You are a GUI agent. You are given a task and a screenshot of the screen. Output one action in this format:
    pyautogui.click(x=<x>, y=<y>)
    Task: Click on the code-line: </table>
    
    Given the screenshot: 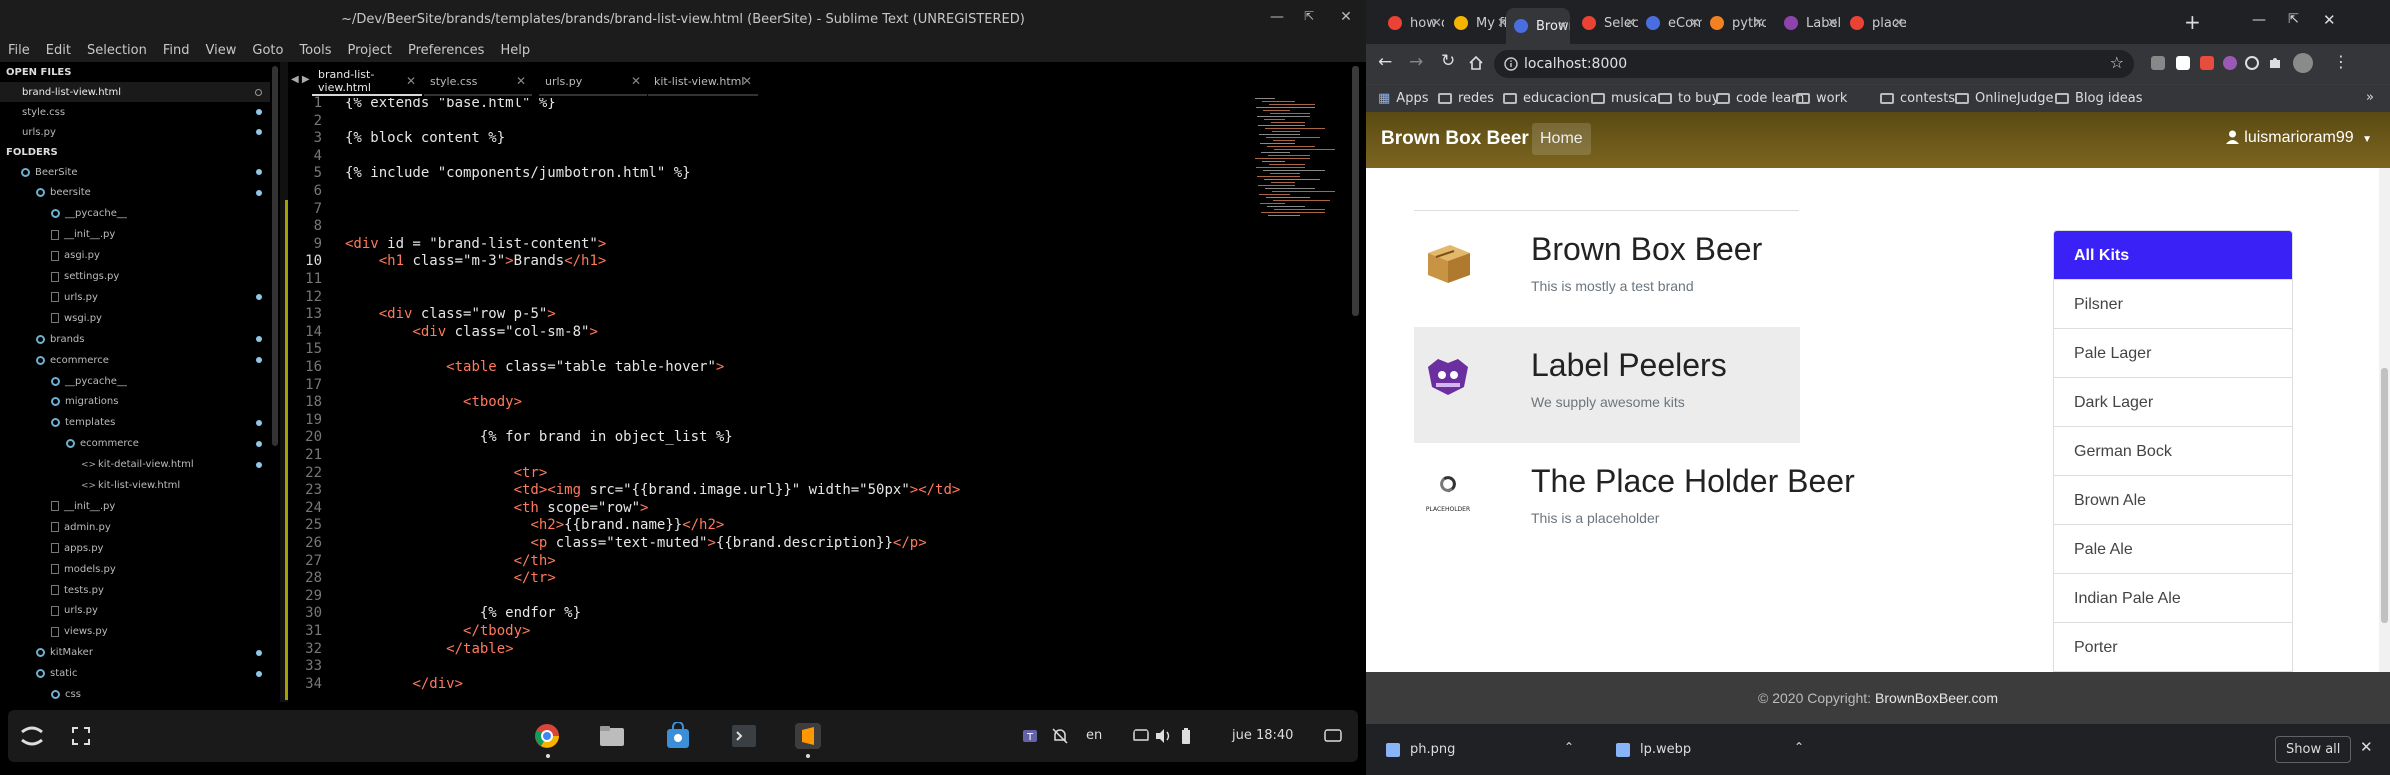 What is the action you would take?
    pyautogui.click(x=429, y=649)
    